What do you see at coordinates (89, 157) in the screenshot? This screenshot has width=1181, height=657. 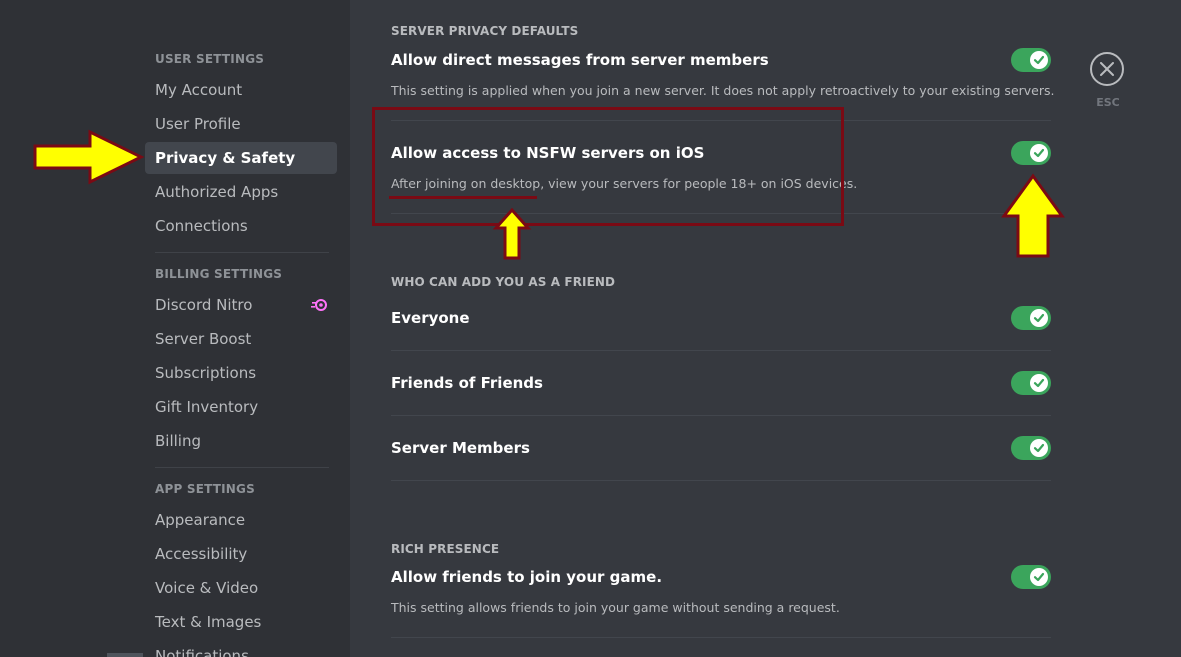 I see `arrow-right-icon` at bounding box center [89, 157].